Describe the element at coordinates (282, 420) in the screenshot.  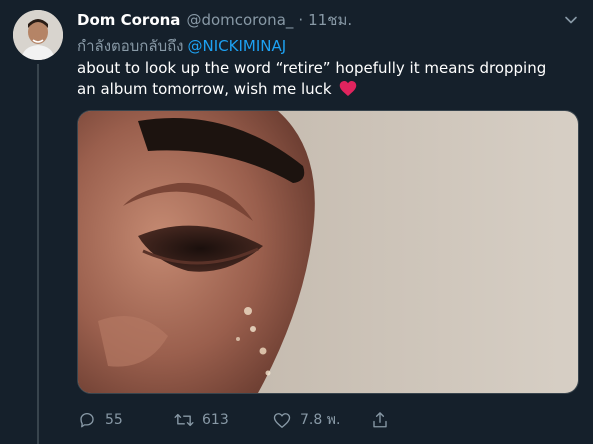
I see `heart-outline-icon` at that location.